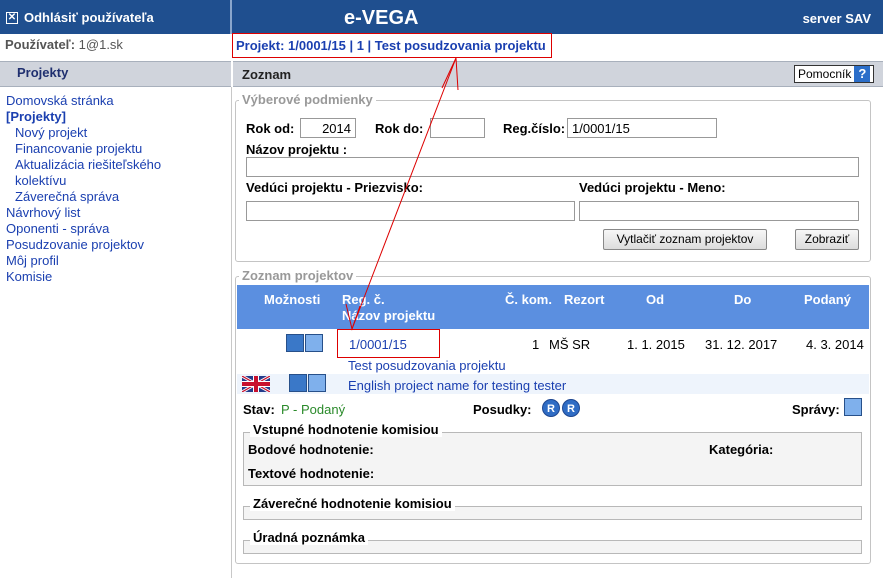 The width and height of the screenshot is (883, 578). I want to click on annotation-arrows, so click(402, 194).